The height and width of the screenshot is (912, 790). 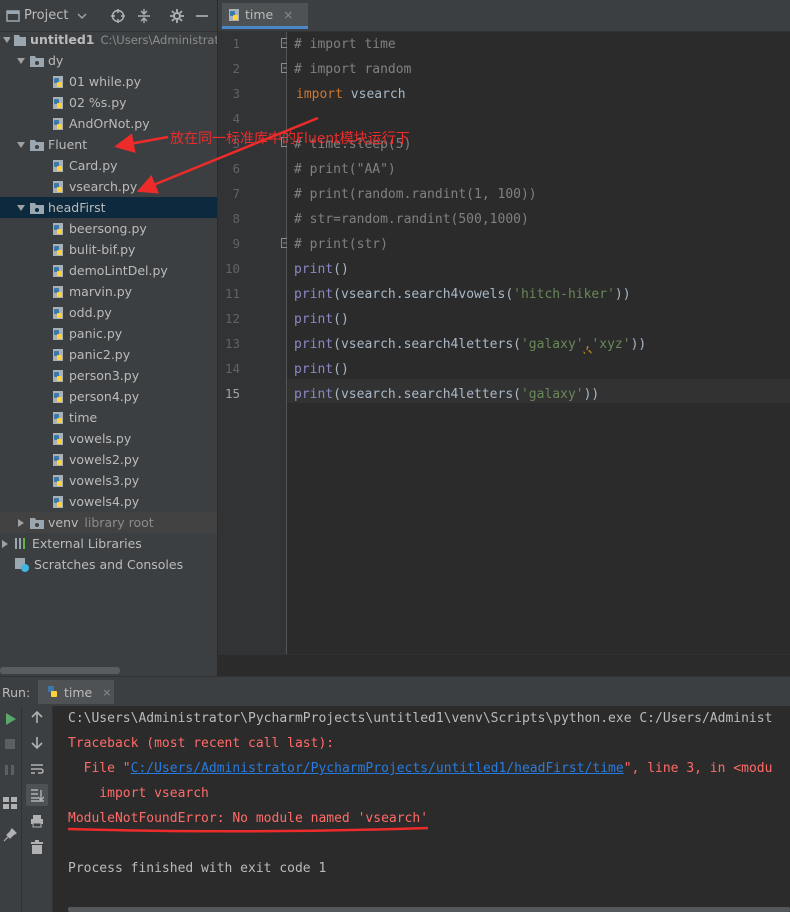 What do you see at coordinates (76, 692) in the screenshot?
I see `run-tab-time: time ×` at bounding box center [76, 692].